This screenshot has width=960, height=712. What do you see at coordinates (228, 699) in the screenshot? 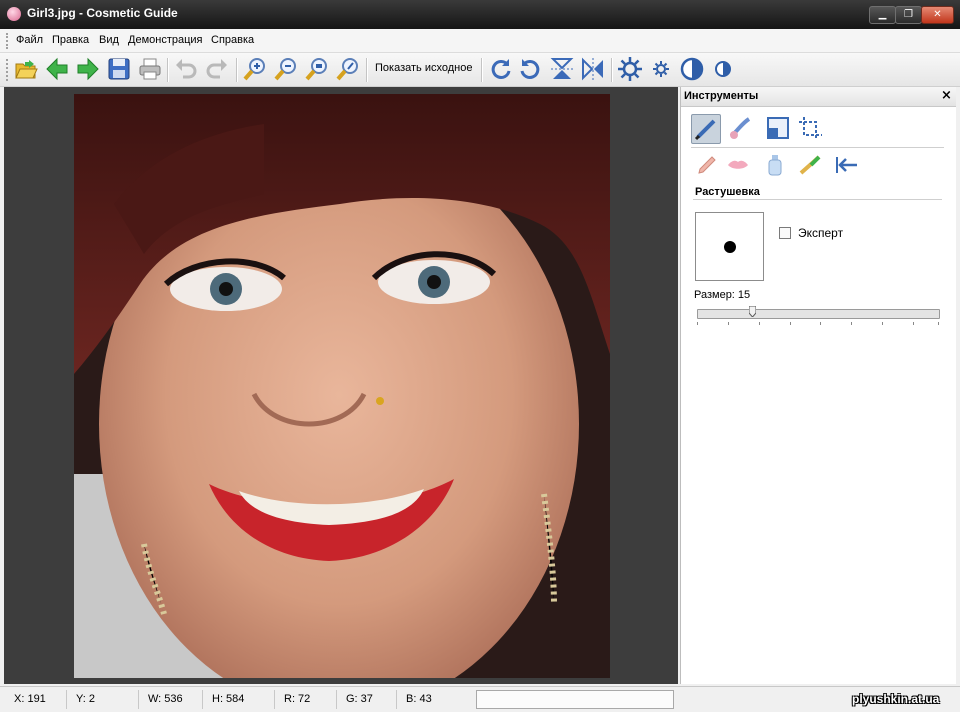
I see `status-height: H: 584` at bounding box center [228, 699].